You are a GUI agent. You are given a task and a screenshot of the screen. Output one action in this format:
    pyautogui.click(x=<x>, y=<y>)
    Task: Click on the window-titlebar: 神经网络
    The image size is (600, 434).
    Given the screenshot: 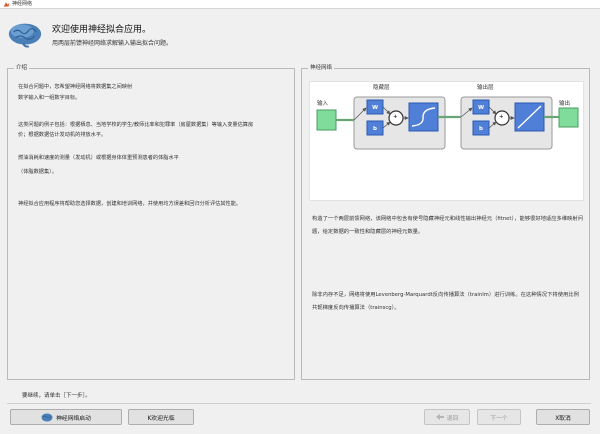 What is the action you would take?
    pyautogui.click(x=300, y=4)
    